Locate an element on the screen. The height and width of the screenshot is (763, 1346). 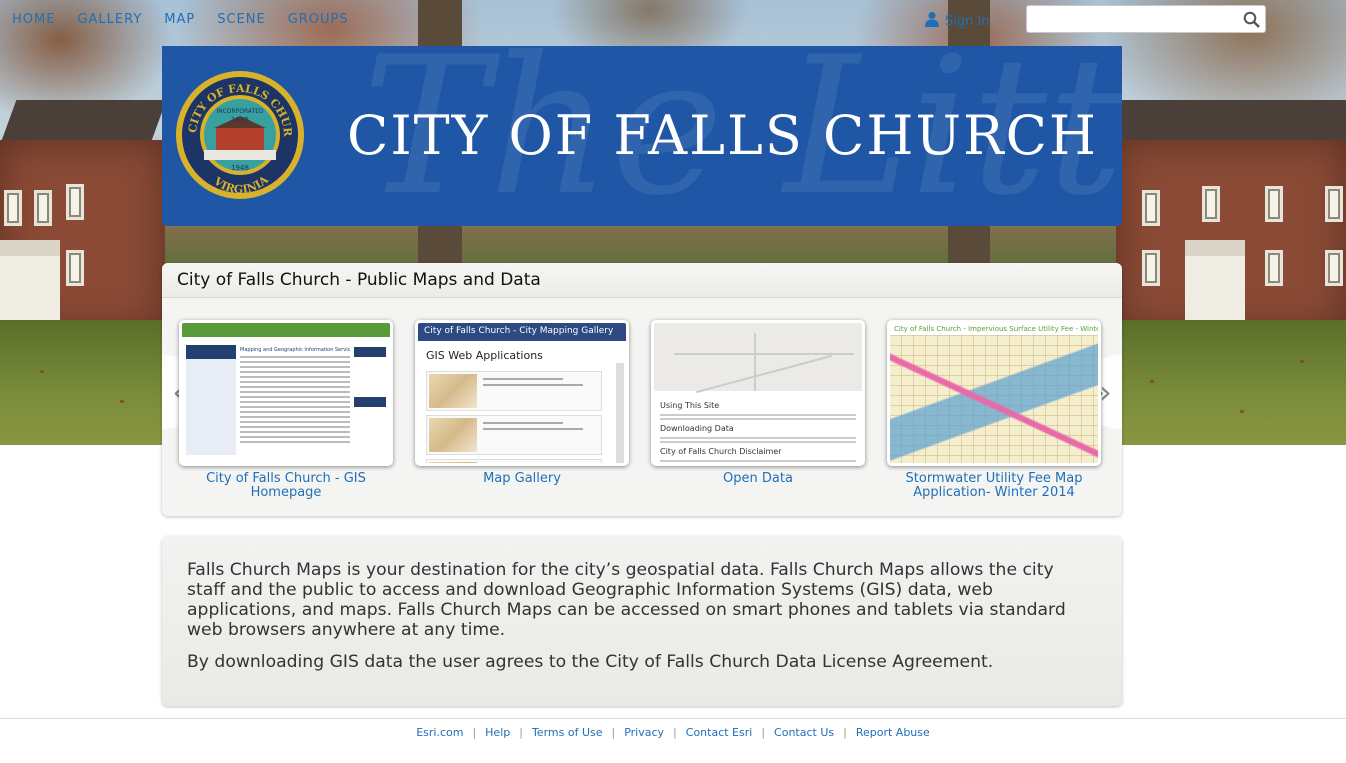
footer-link-privacy: Privacy is located at coordinates (644, 732).